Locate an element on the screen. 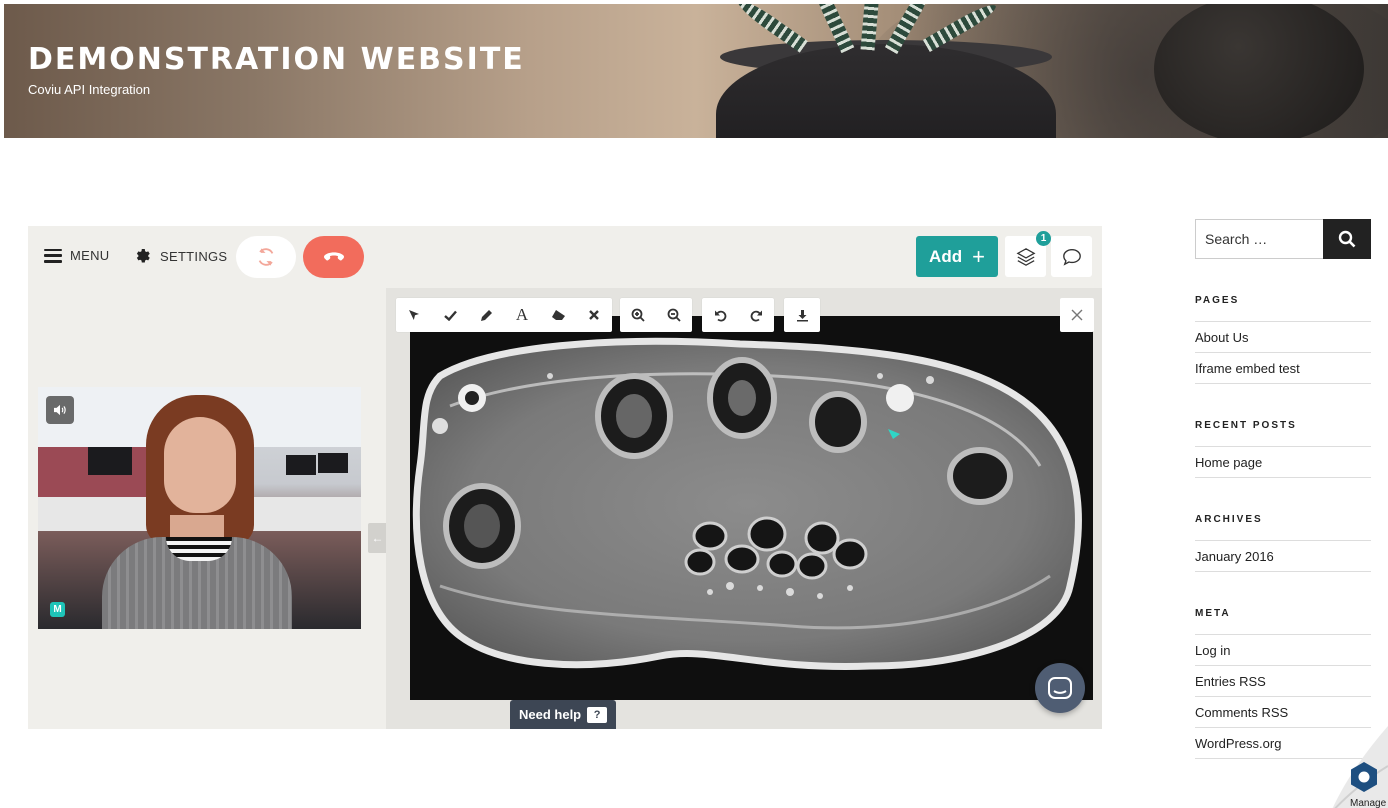  settings-button: SETTINGS is located at coordinates (180, 256).